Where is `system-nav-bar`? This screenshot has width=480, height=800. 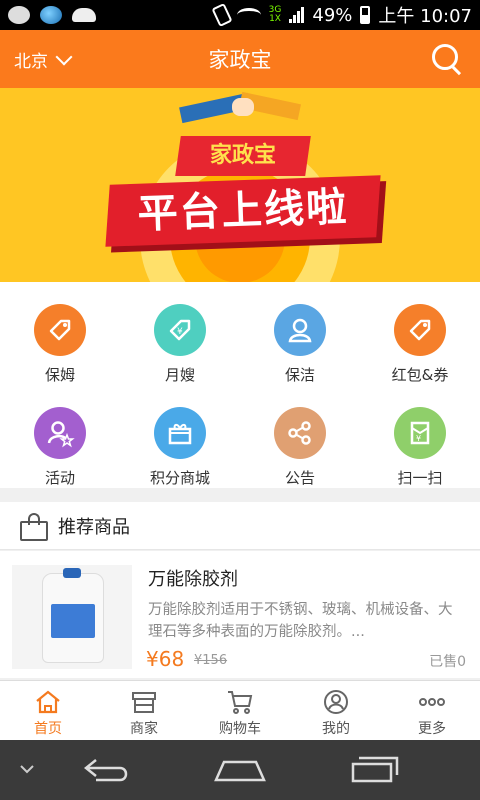 system-nav-bar is located at coordinates (240, 770).